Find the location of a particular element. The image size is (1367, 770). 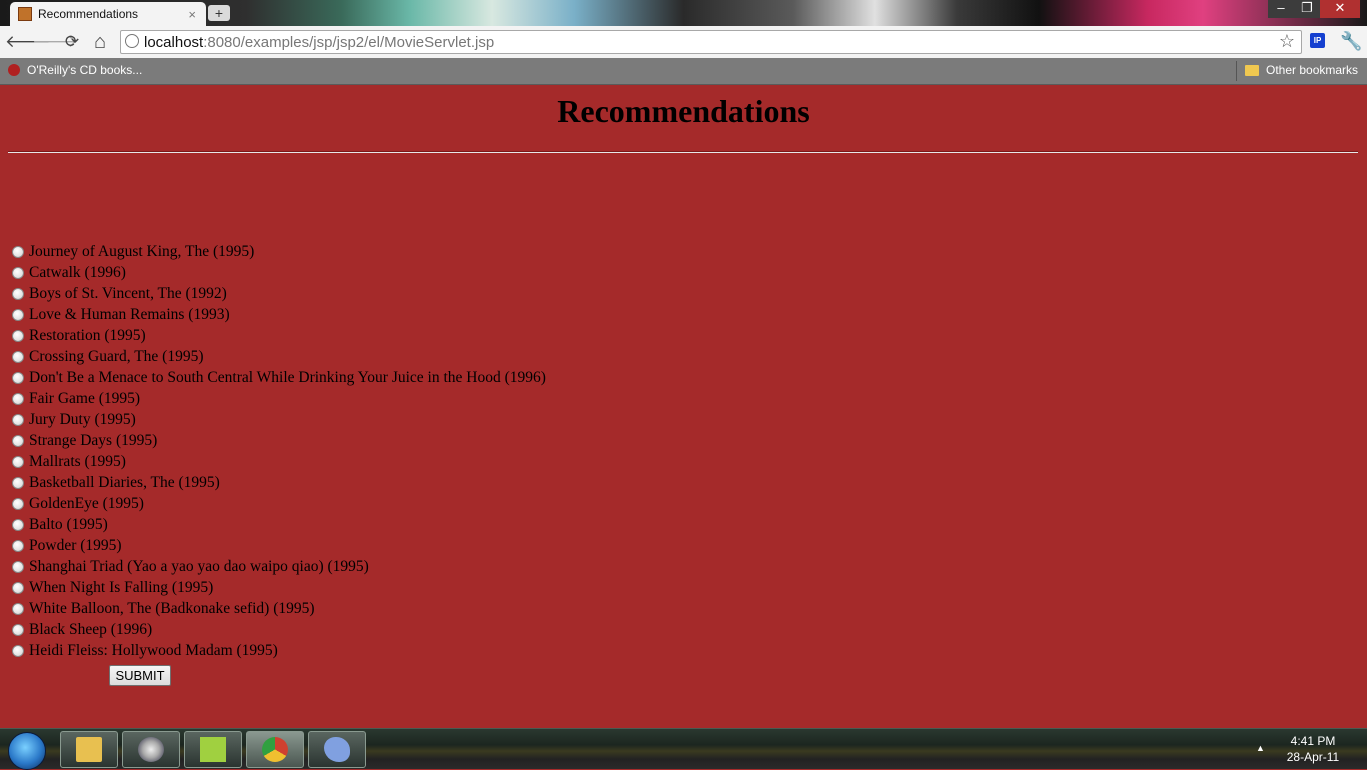

movie-option: Love & Human Remains (1993) is located at coordinates (279, 314).